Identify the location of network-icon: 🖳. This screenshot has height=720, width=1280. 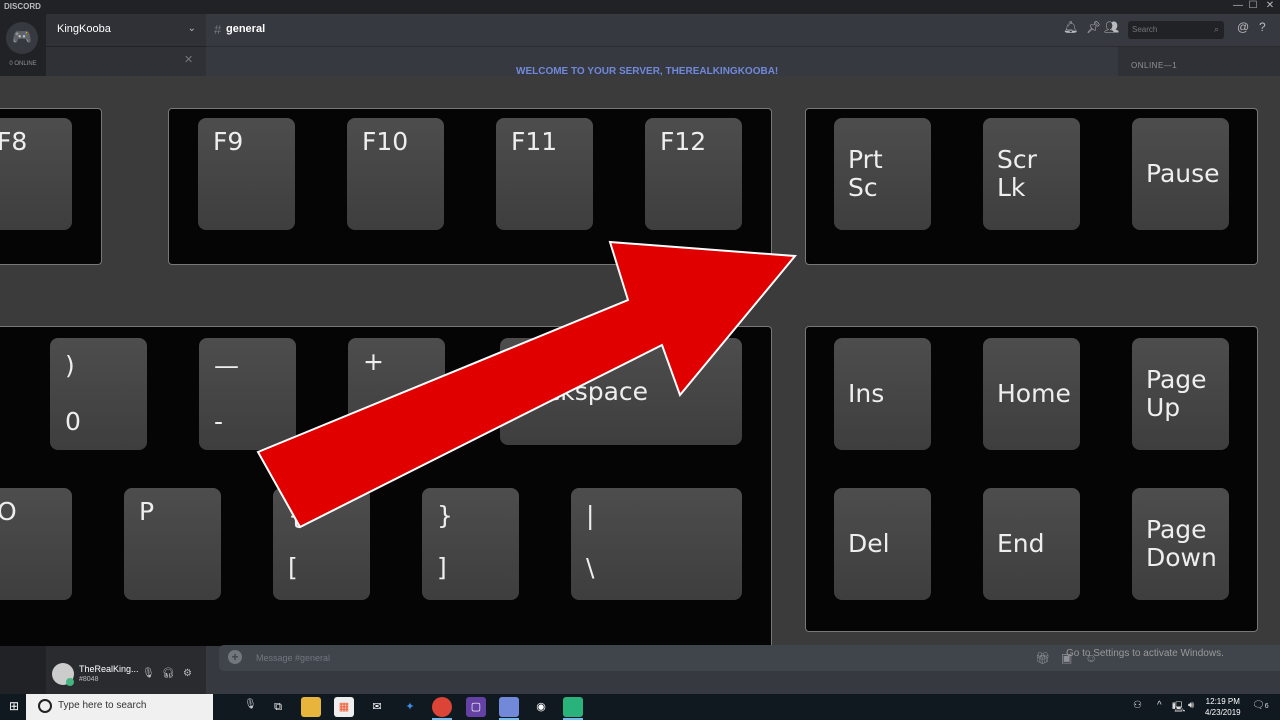
(1178, 708).